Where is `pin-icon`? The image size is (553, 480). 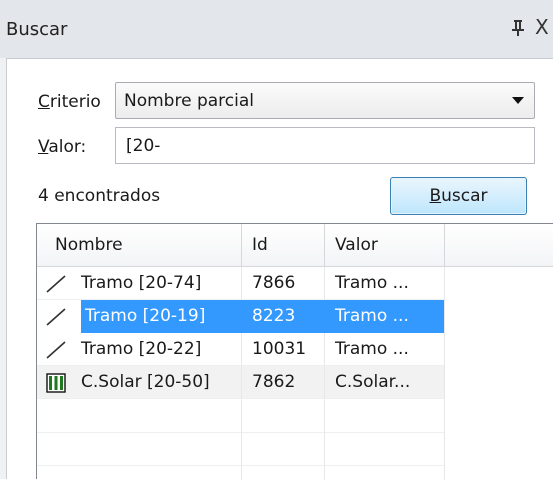 pin-icon is located at coordinates (518, 28).